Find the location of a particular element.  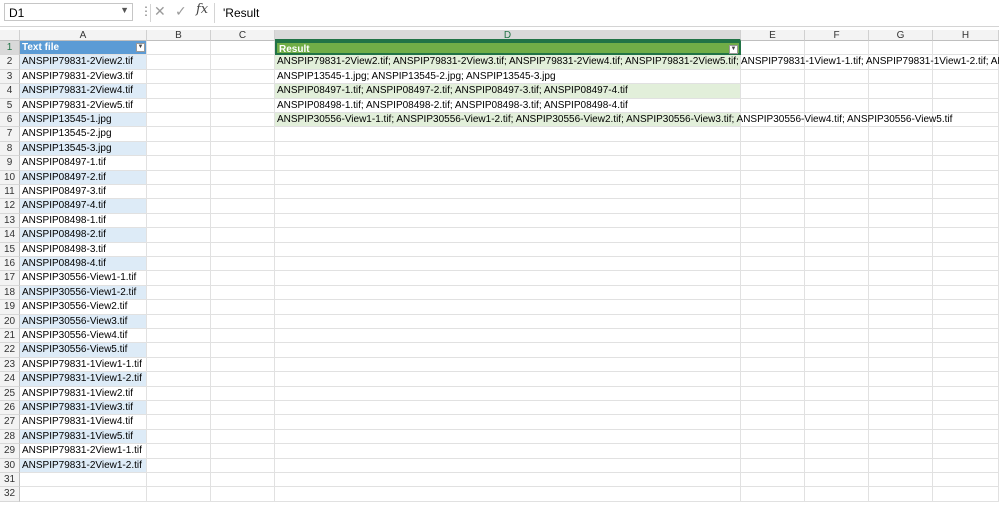

cancel-icon: ✕ is located at coordinates (160, 11).